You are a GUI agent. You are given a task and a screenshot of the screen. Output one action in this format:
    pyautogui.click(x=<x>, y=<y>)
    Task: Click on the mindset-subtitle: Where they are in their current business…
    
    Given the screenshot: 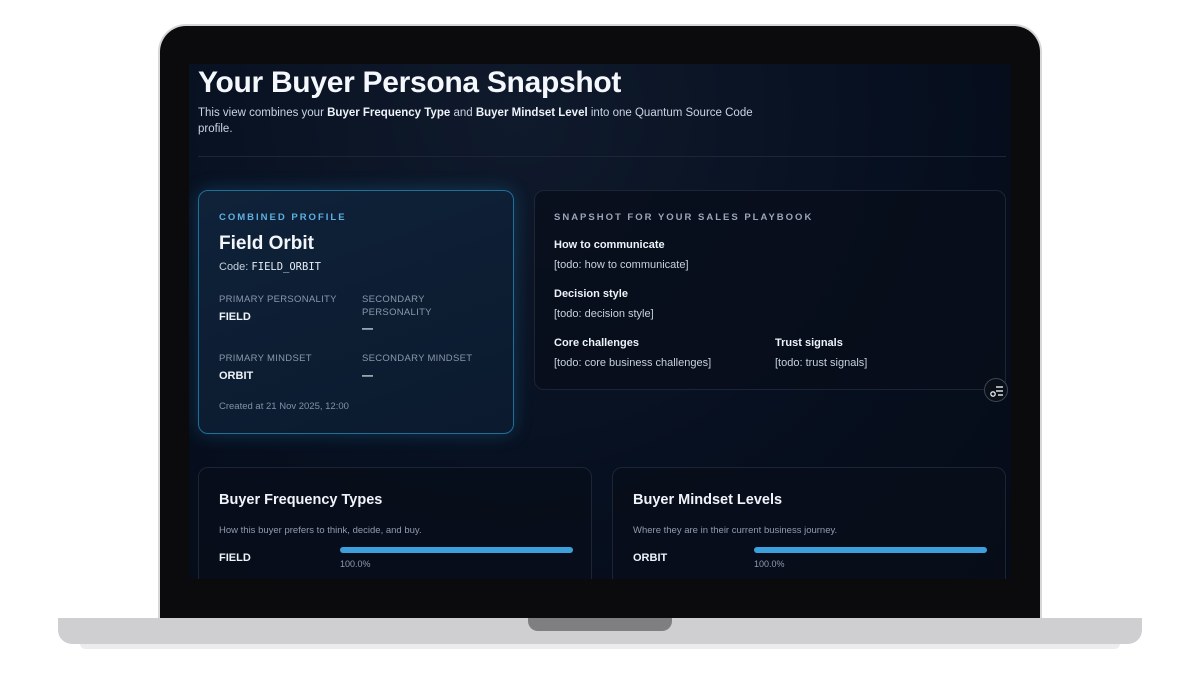 What is the action you would take?
    pyautogui.click(x=735, y=530)
    